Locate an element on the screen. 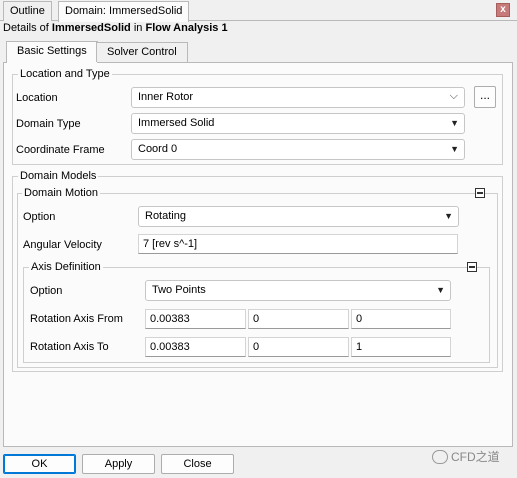  axis-option-select: Two Points ▼ is located at coordinates (298, 290).